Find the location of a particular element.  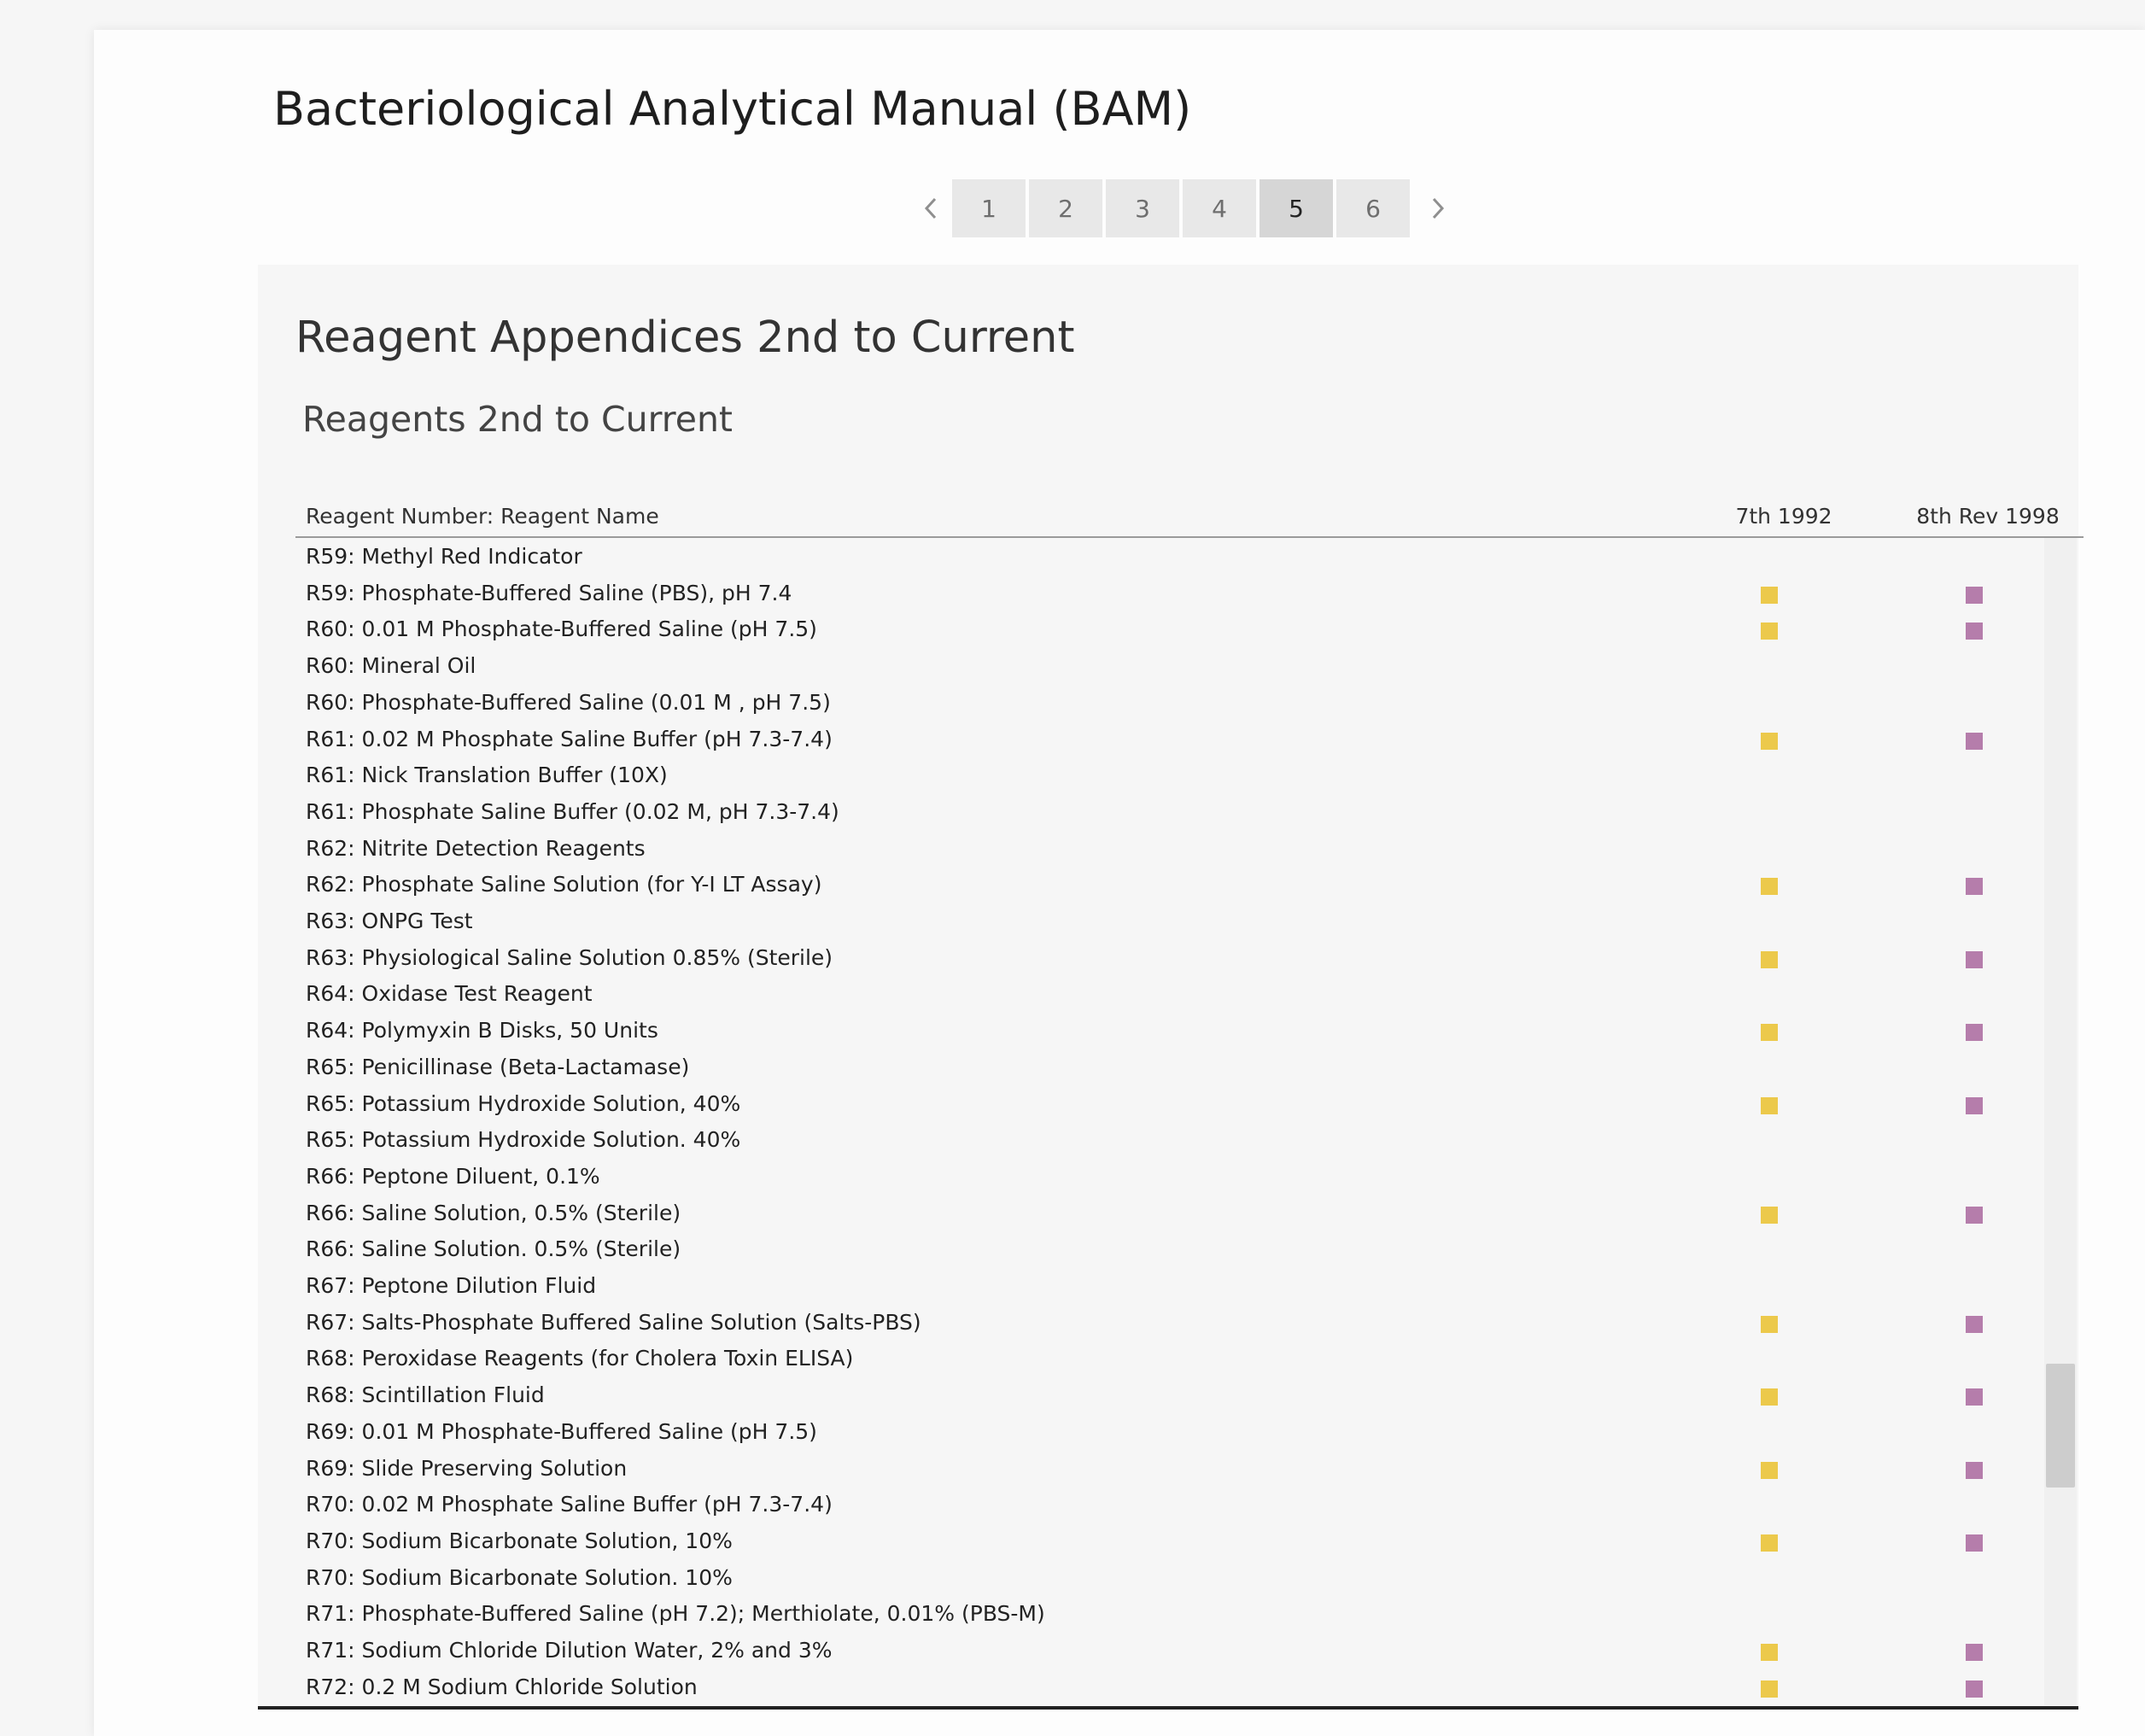

reagent-name: R64: Oxidase Test Reagent is located at coordinates (449, 994).